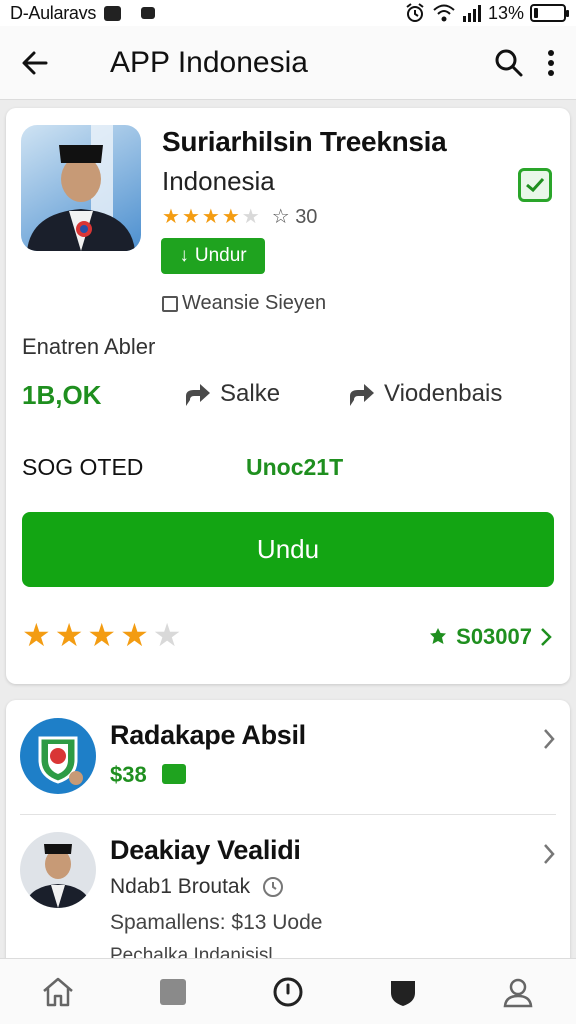  What do you see at coordinates (216, 922) in the screenshot?
I see `list-item-detail: Spamallens: $13 Uode` at bounding box center [216, 922].